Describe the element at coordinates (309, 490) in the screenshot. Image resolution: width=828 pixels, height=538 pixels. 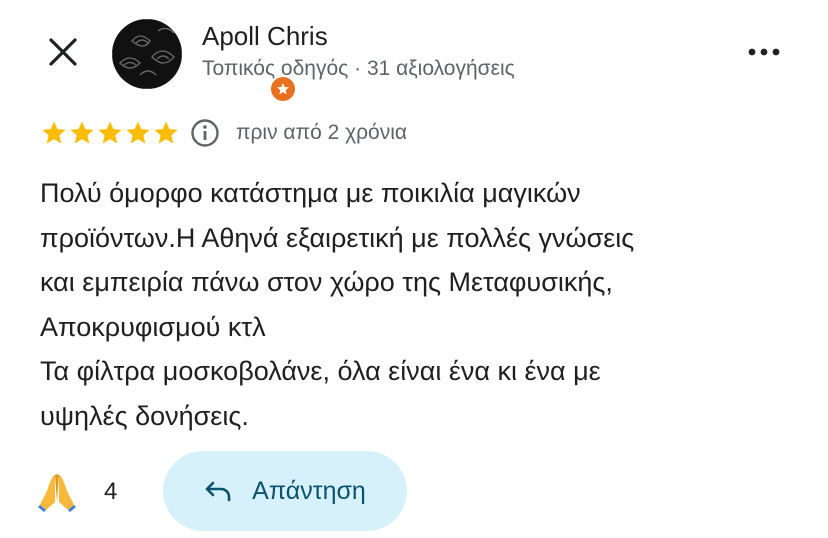
I see `reply-label: Απάντηση` at that location.